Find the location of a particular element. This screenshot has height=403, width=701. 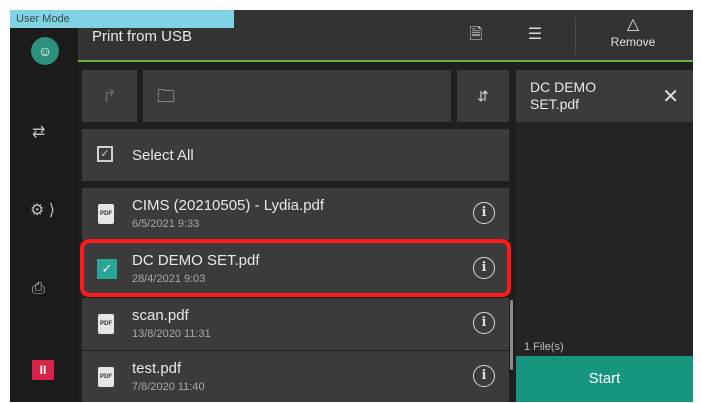

select-all-button: ✓ Select All is located at coordinates (295, 155).